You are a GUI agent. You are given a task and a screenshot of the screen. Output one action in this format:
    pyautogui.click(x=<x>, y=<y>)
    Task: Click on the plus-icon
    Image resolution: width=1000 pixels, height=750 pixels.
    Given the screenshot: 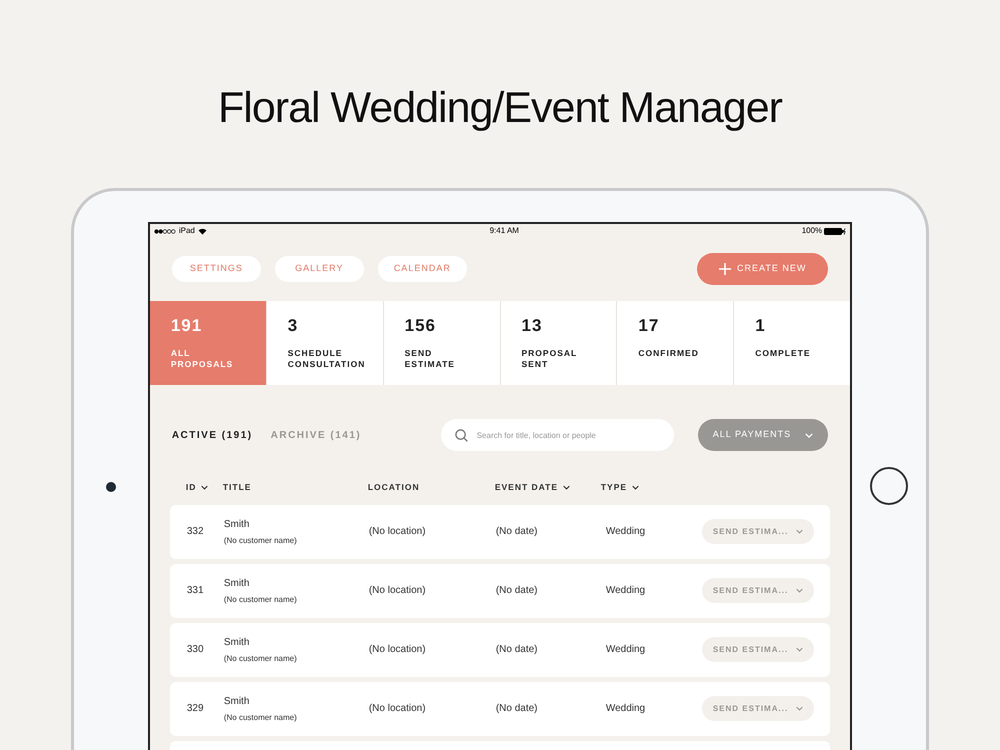 What is the action you would take?
    pyautogui.click(x=725, y=269)
    